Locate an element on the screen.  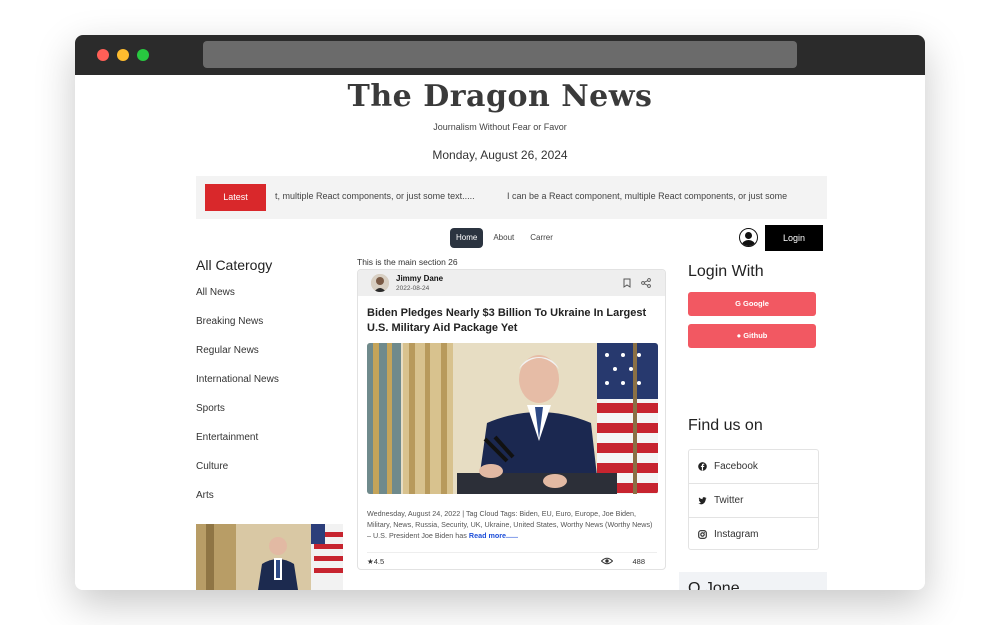
facebook-link: Facebook is located at coordinates (753, 467).